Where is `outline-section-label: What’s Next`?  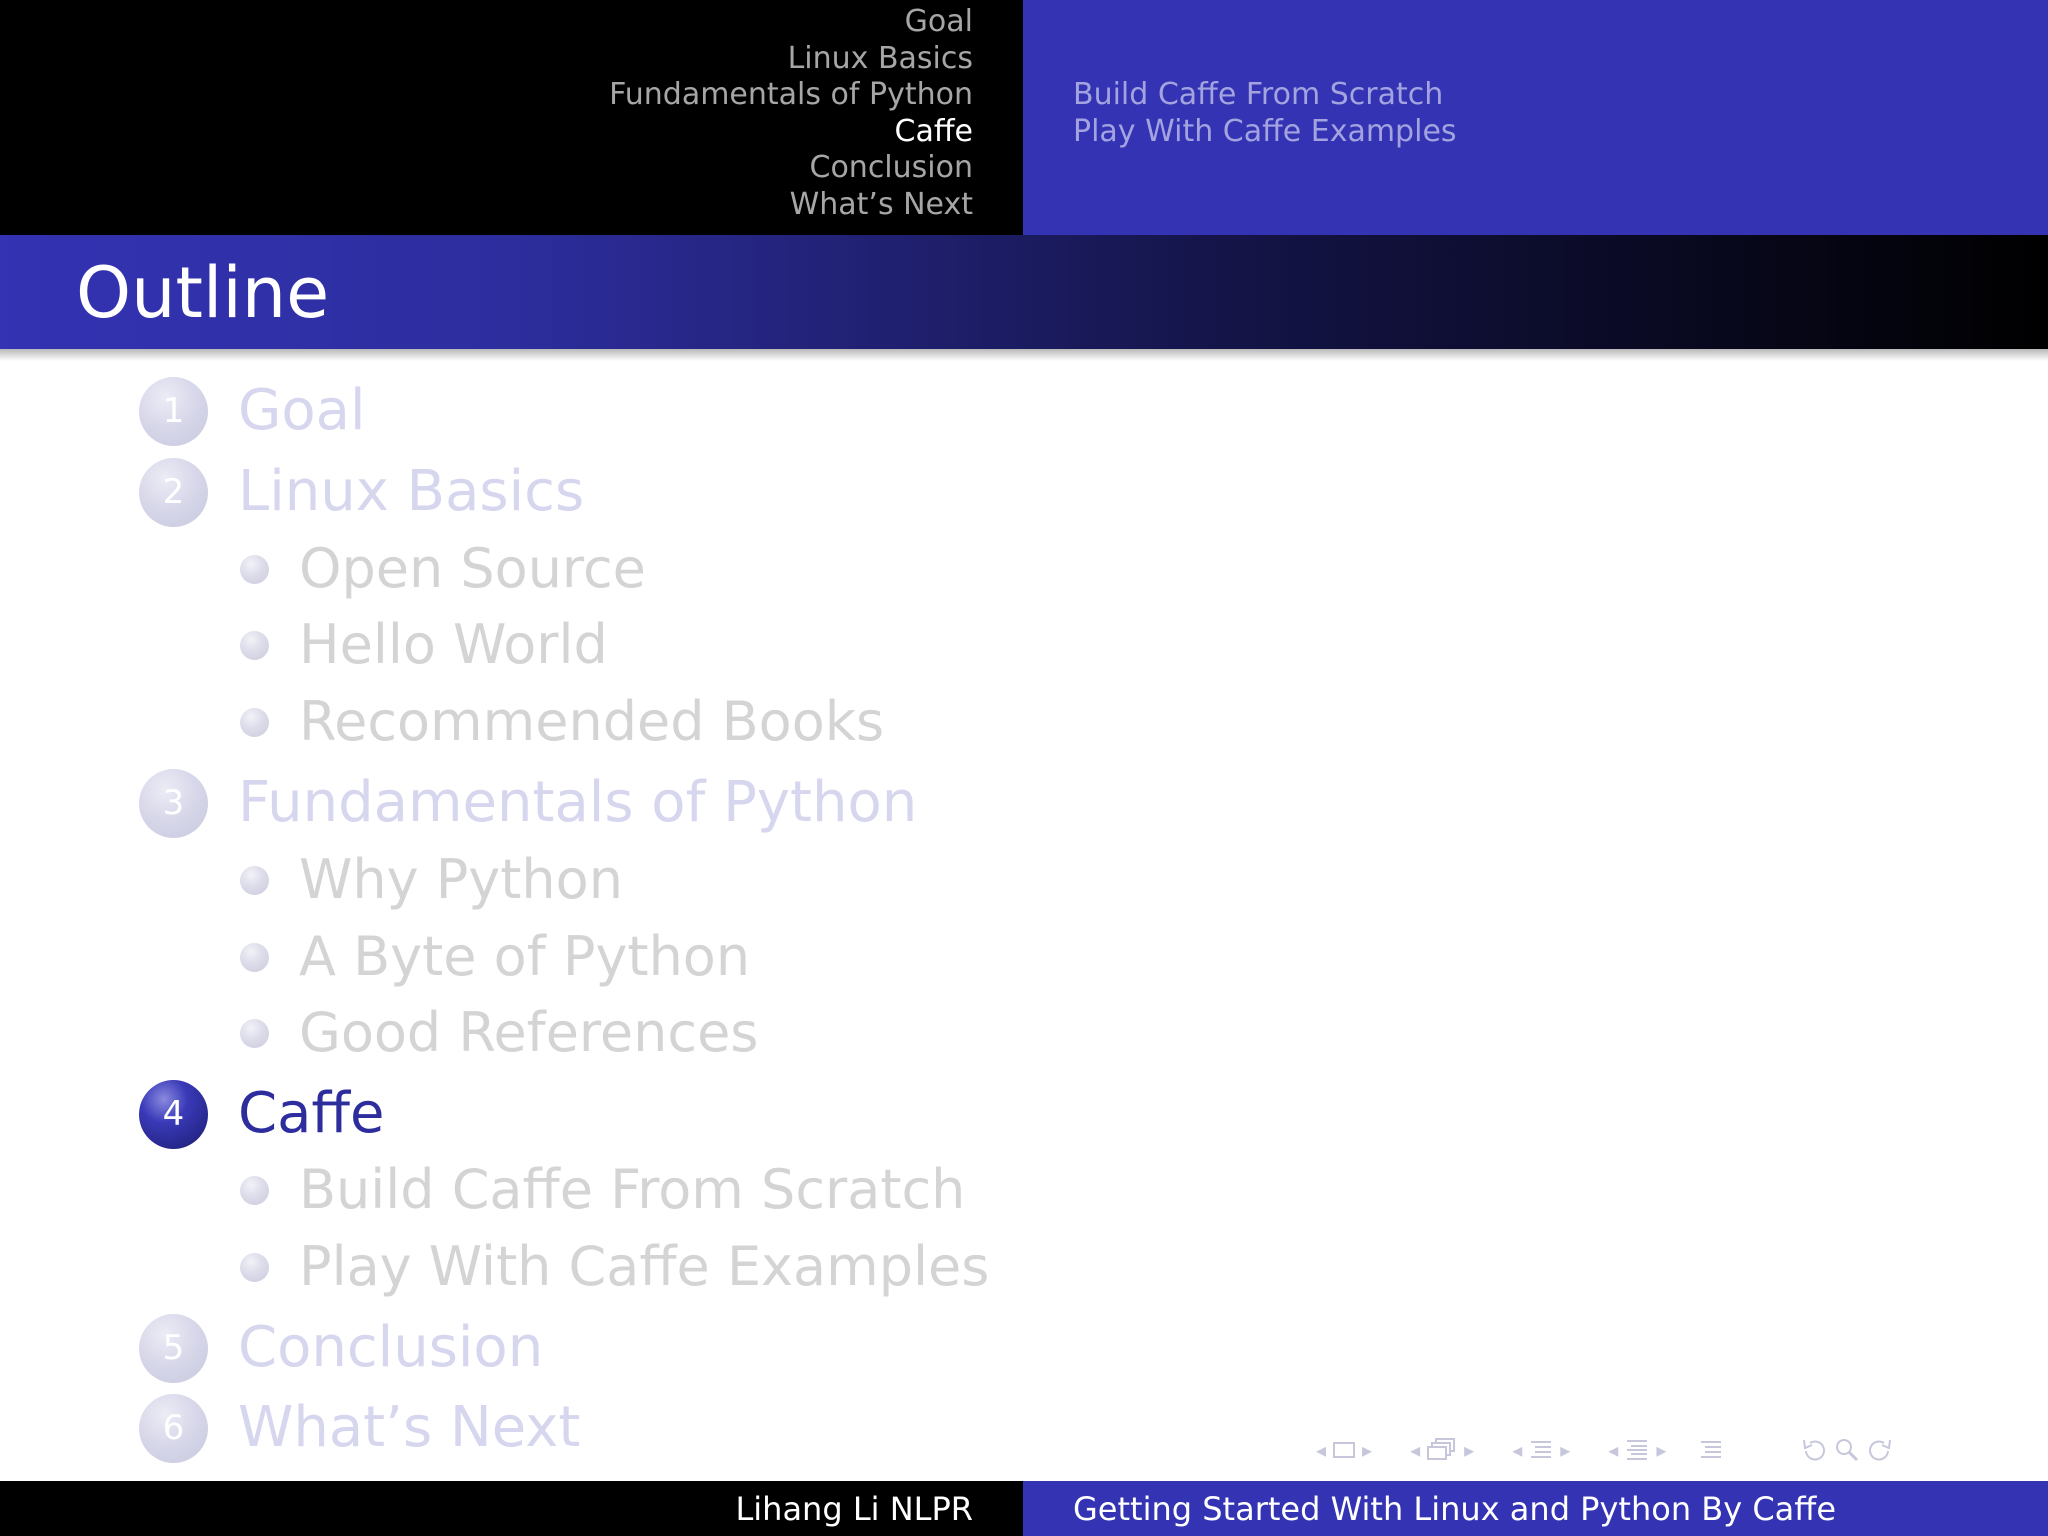 outline-section-label: What’s Next is located at coordinates (409, 1427).